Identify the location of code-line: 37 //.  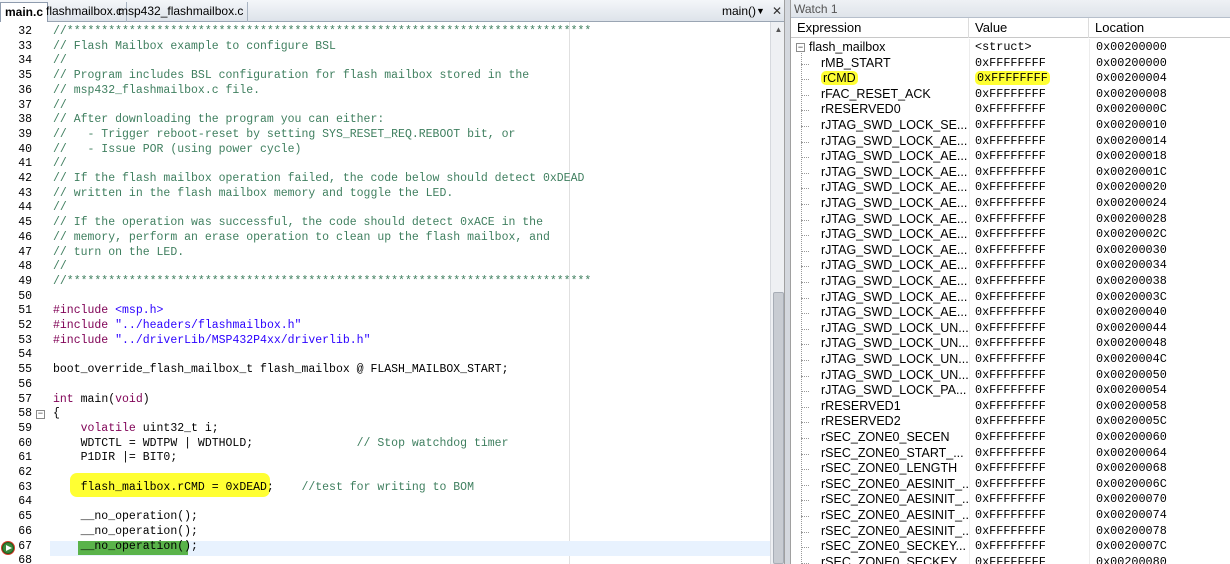
(385, 106).